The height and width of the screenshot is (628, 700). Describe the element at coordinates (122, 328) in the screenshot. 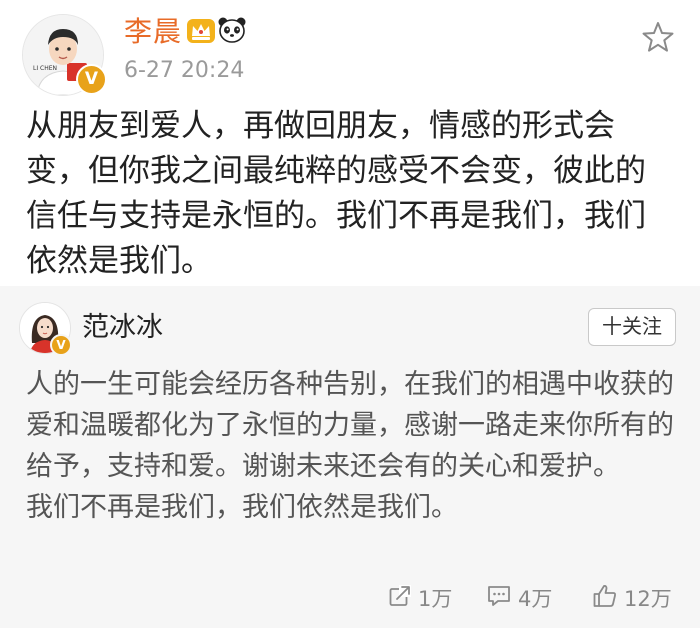

I see `repost-author-name: 范冰冰` at that location.